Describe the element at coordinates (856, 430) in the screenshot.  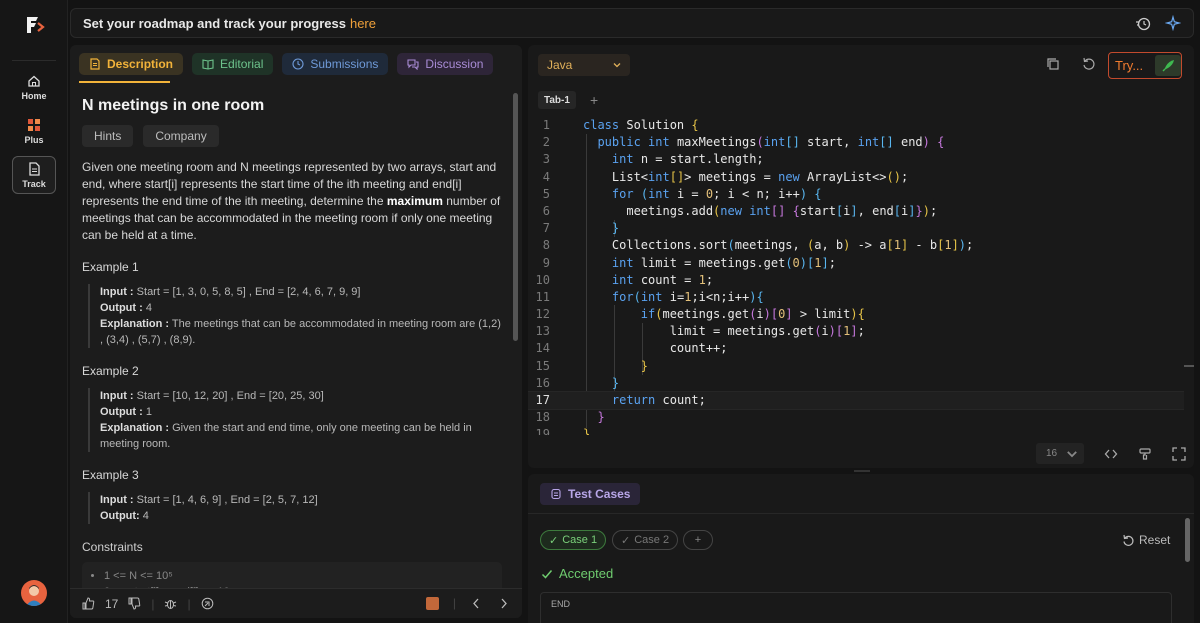
I see `code-line: 19}` at that location.